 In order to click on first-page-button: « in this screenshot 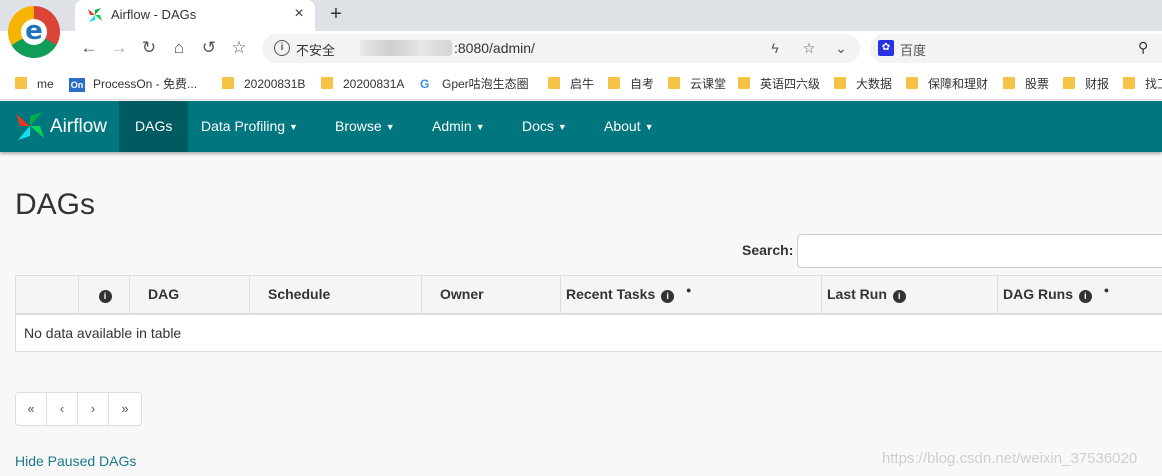, I will do `click(31, 409)`.